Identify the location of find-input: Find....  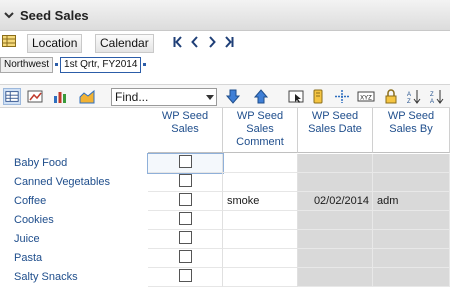
(164, 97).